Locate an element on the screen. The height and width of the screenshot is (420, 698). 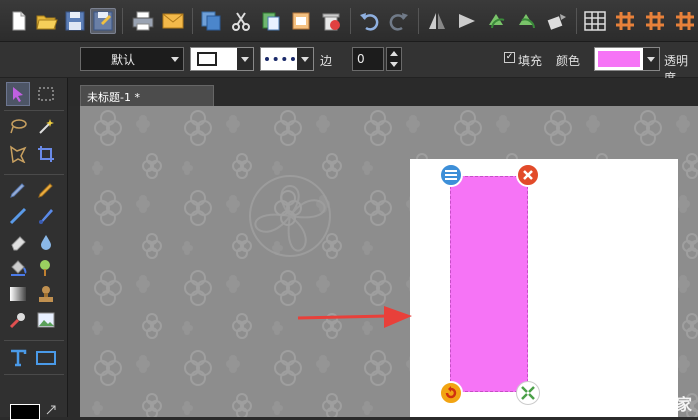
redo-icon is located at coordinates (399, 21).